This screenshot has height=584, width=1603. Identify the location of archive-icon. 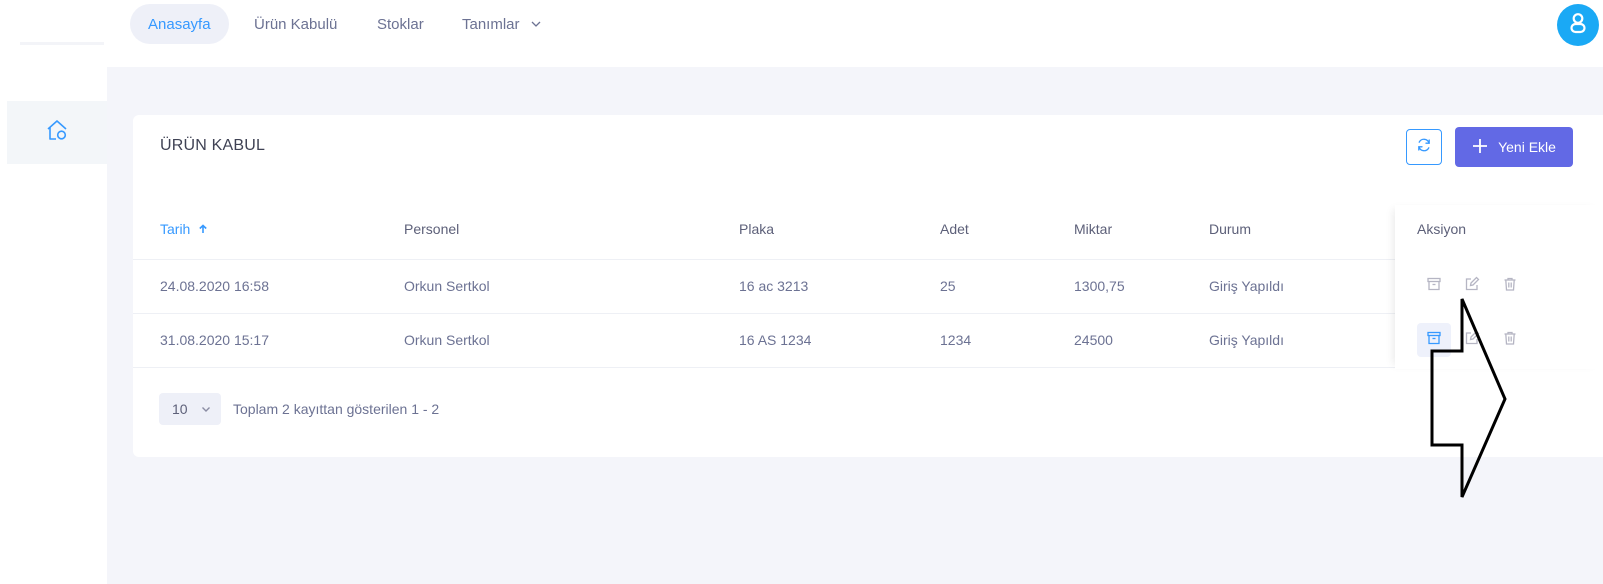
(1434, 286).